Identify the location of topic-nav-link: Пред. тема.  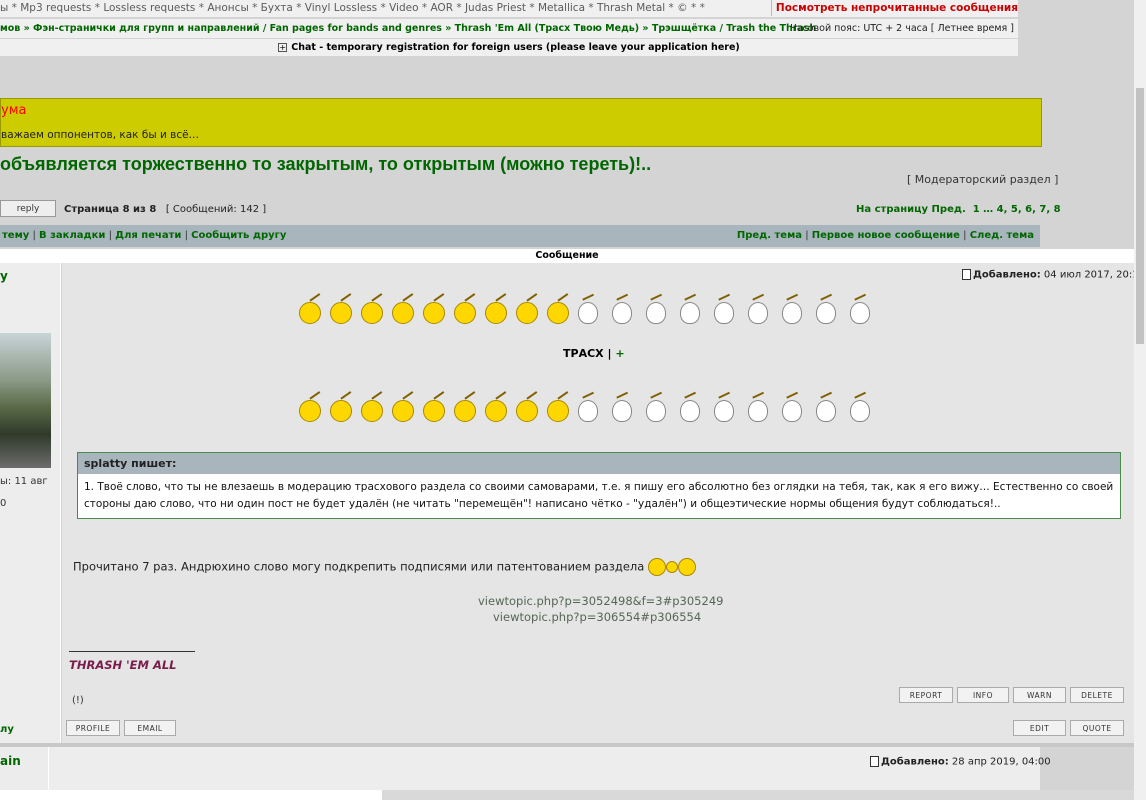
(769, 235).